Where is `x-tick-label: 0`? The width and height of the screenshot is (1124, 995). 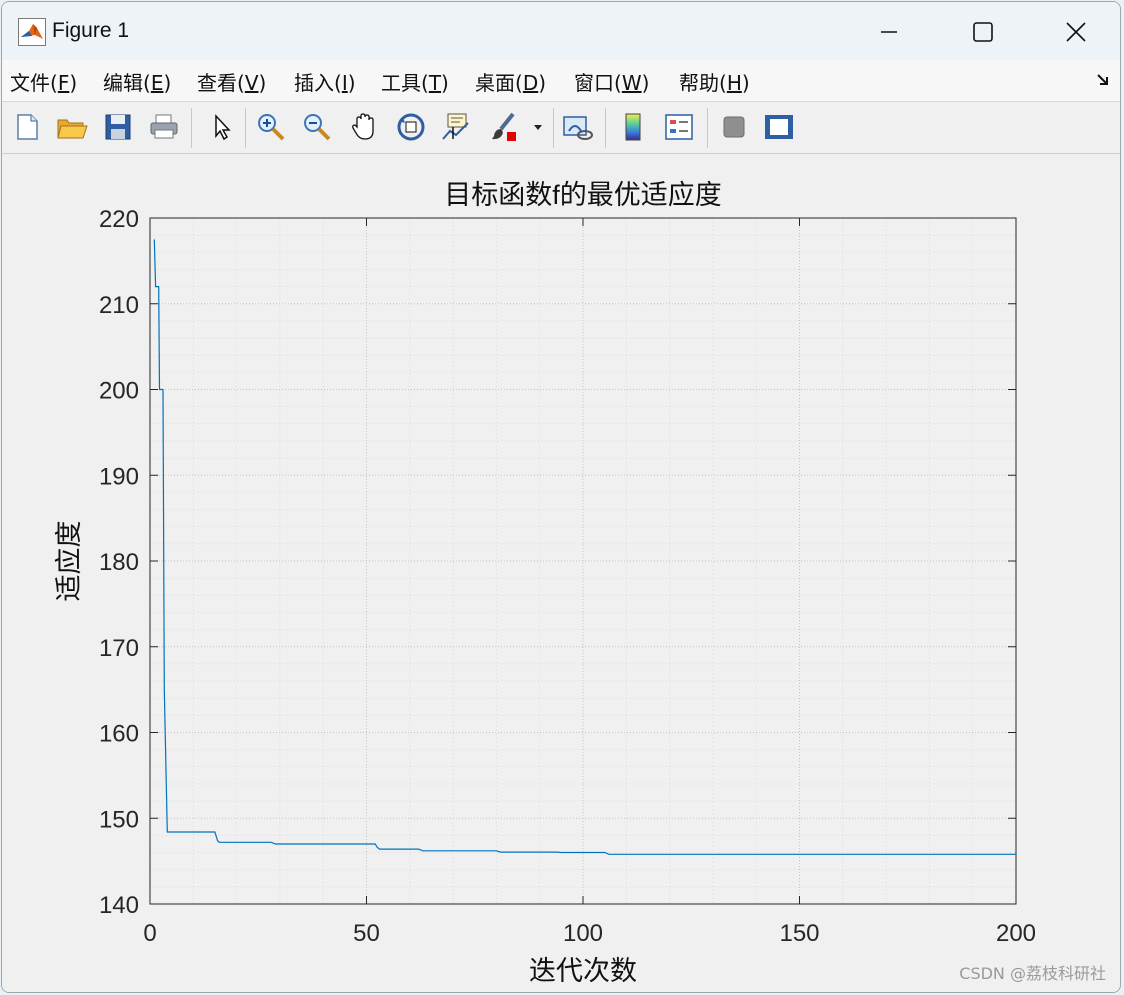
x-tick-label: 0 is located at coordinates (149, 933).